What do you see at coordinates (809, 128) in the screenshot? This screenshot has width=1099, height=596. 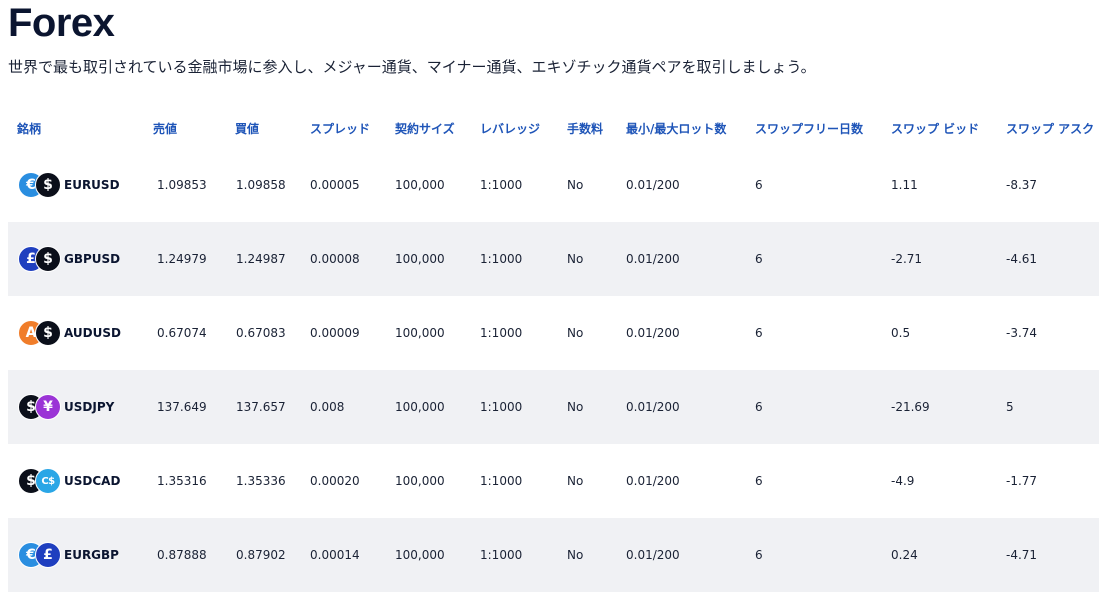 I see `header-swap-free-days: スワップフリー日数` at bounding box center [809, 128].